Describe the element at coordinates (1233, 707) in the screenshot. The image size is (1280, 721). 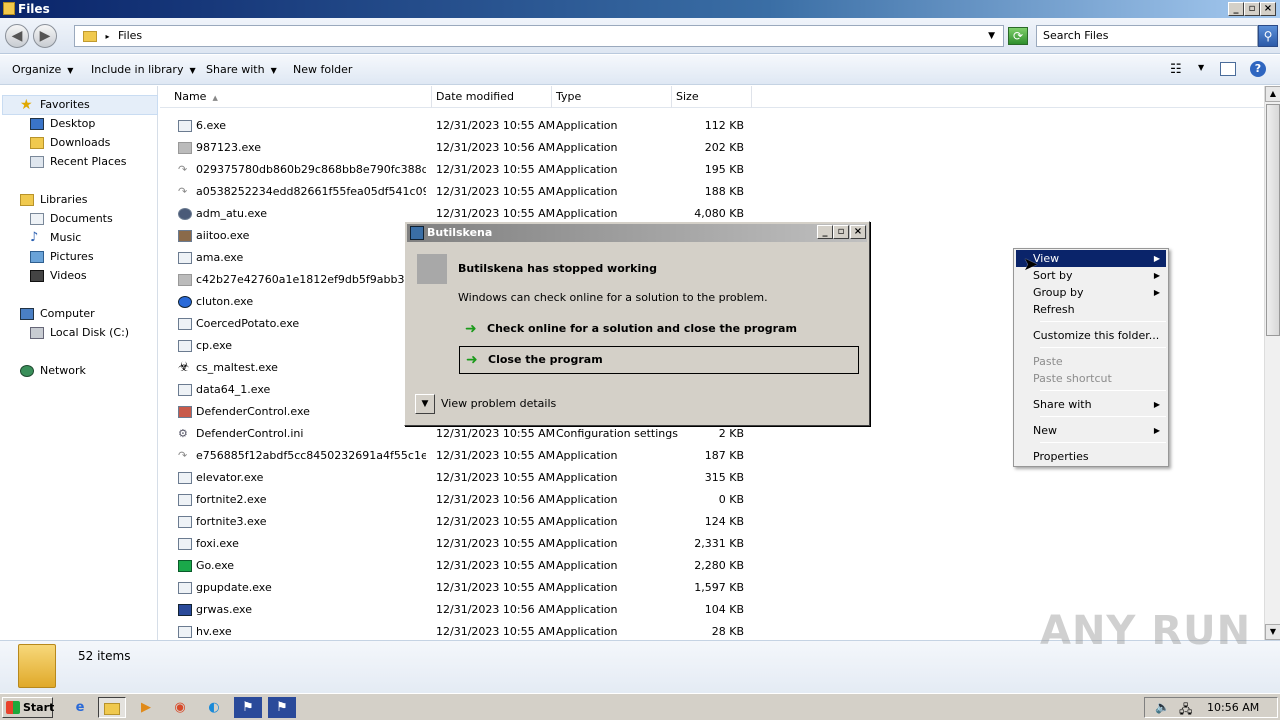
I see `clock: 10:56 AM` at that location.